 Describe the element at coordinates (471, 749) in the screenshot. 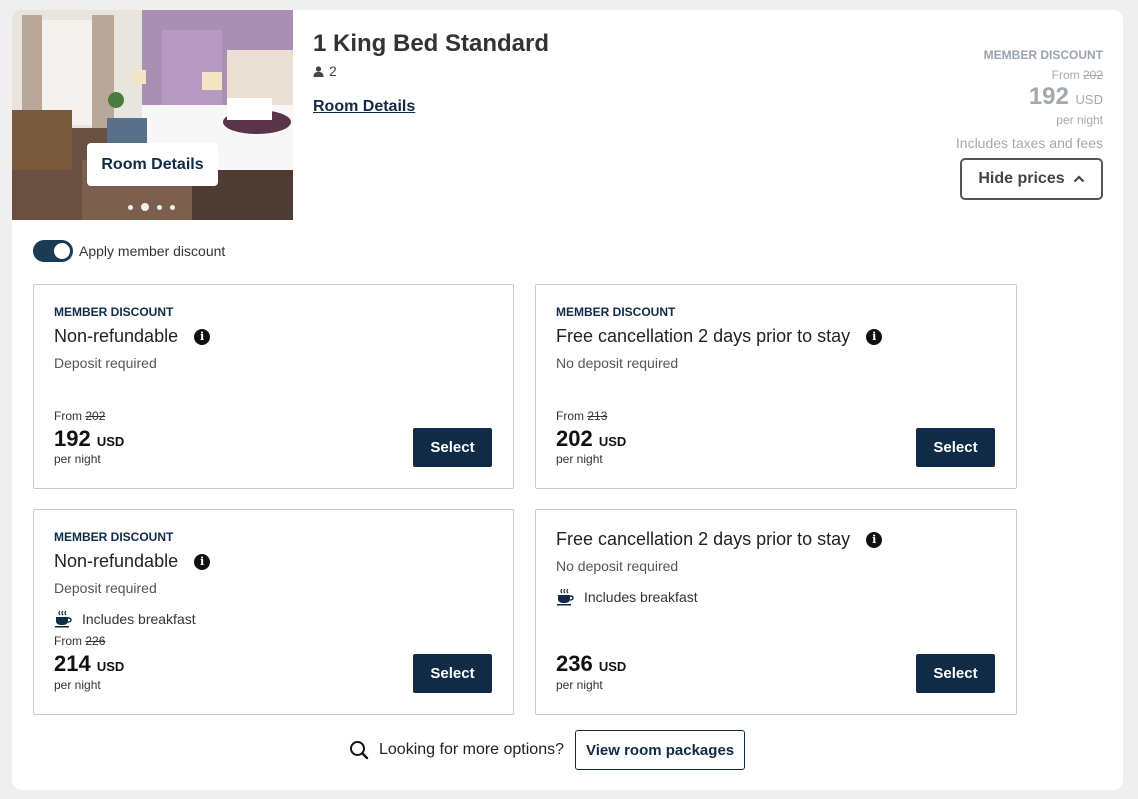

I see `more-options-text: Looking for more options?` at that location.